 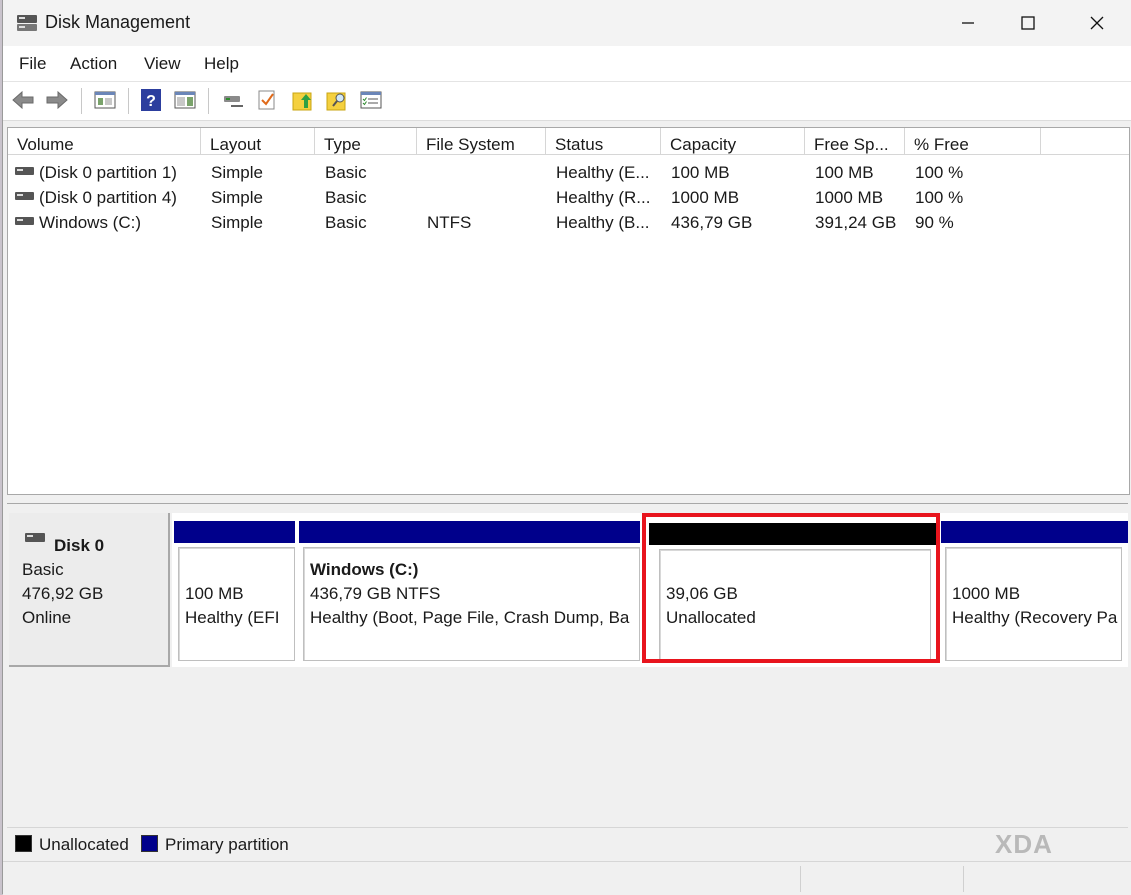 I want to click on toolbar: ?, so click(x=567, y=101).